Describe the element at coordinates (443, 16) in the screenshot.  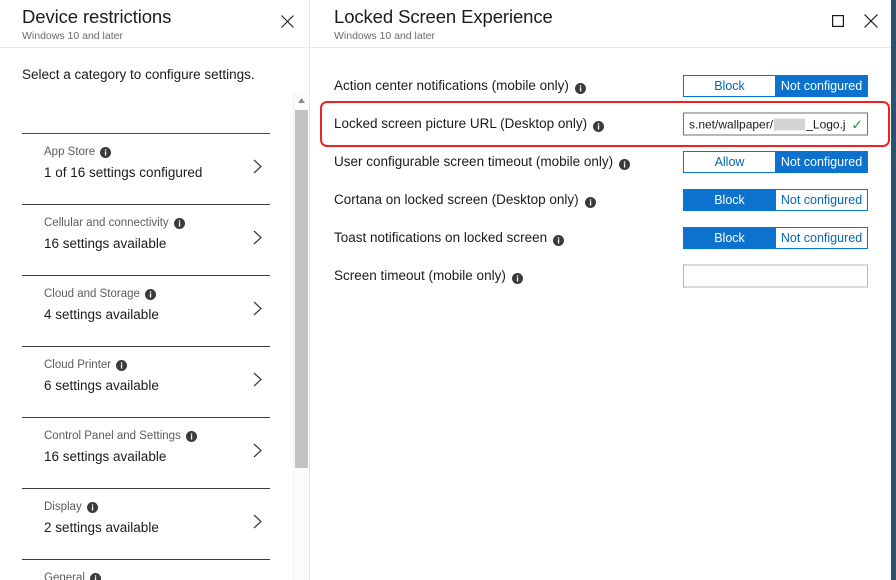
I see `panel-title: Locked Screen Experience` at that location.